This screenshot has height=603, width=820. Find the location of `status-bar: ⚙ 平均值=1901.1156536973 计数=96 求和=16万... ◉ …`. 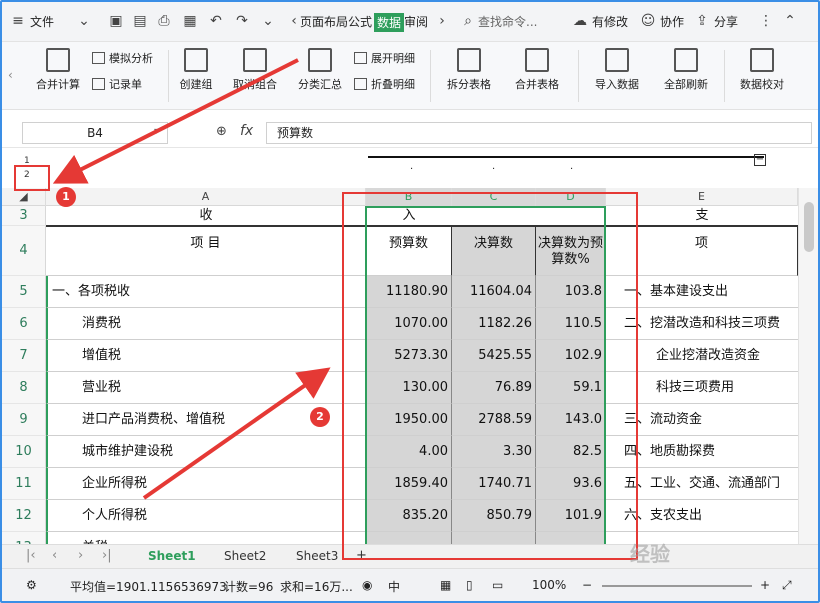

status-bar: ⚙ 平均值=1901.1156536973 计数=96 求和=16万... ◉ … is located at coordinates (410, 584).